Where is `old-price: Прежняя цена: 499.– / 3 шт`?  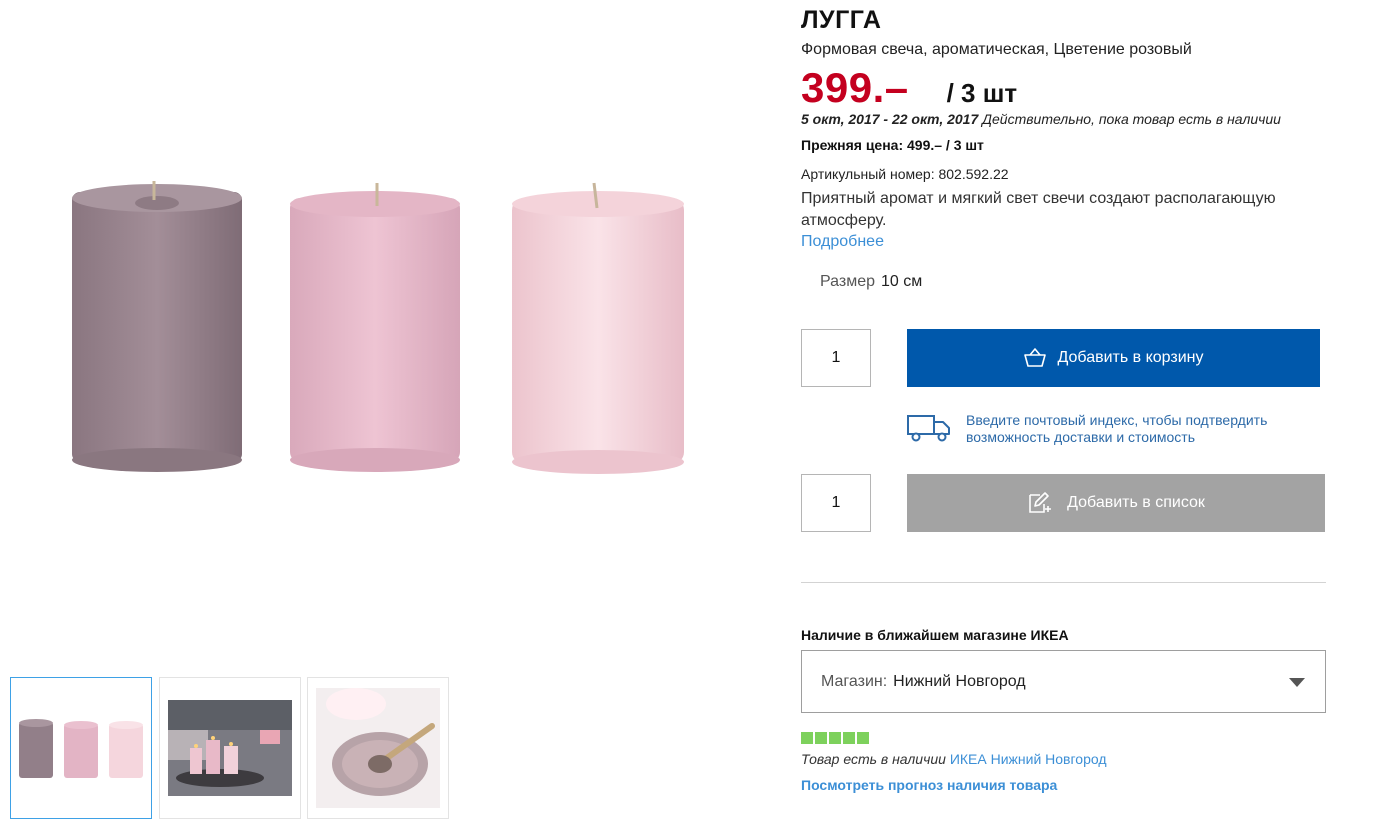 old-price: Прежняя цена: 499.– / 3 шт is located at coordinates (892, 145).